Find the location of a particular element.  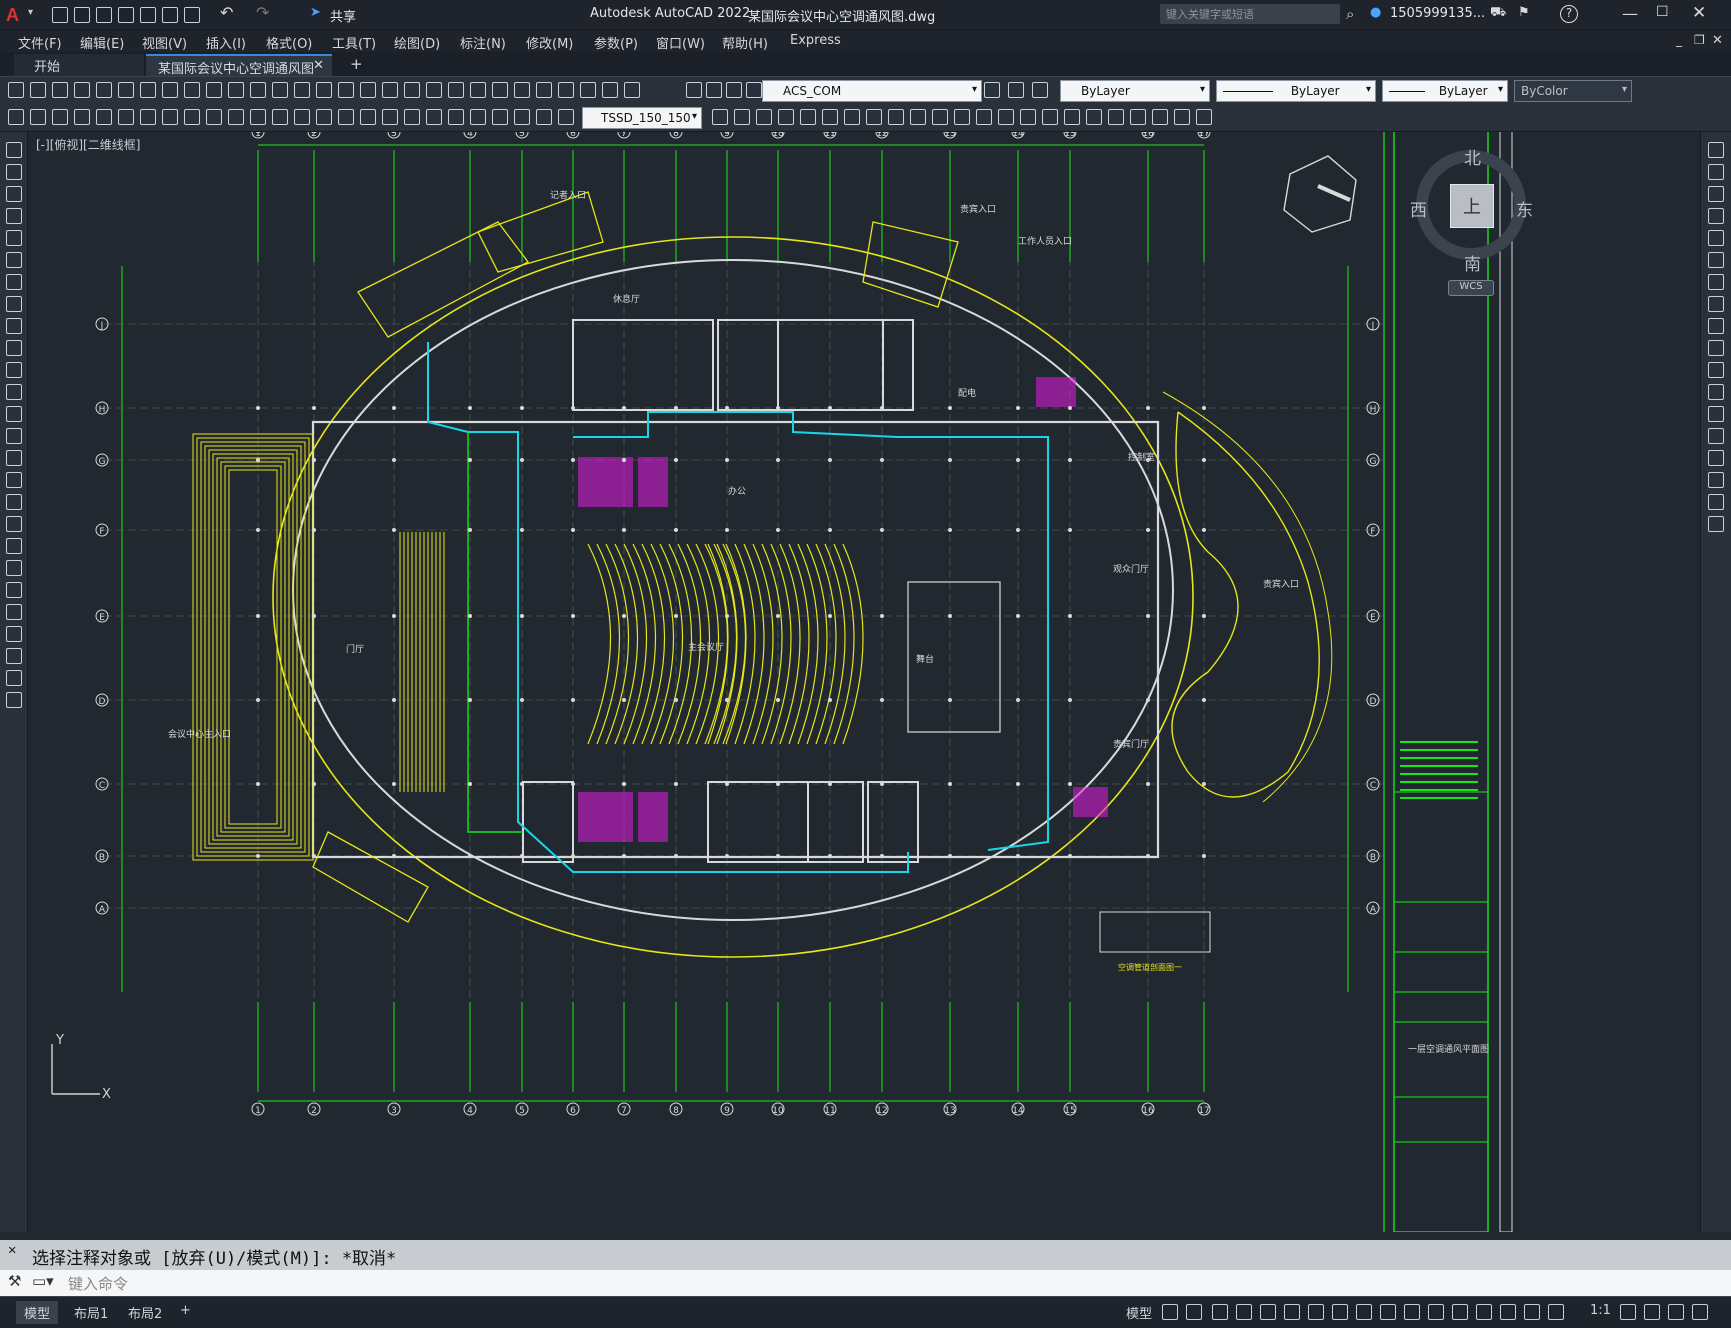

redo-icon: ↷ is located at coordinates (262, 12).